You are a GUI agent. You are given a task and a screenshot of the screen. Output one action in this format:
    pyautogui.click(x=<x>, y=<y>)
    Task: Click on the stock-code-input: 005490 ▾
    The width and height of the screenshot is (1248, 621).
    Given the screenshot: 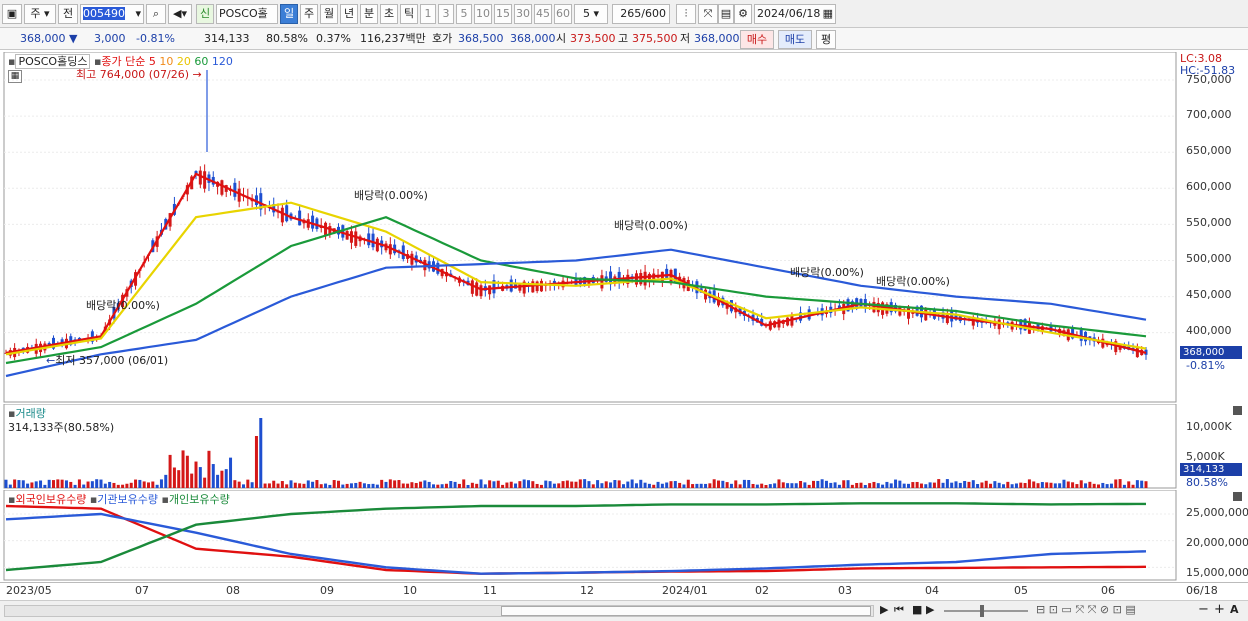 What is the action you would take?
    pyautogui.click(x=112, y=14)
    